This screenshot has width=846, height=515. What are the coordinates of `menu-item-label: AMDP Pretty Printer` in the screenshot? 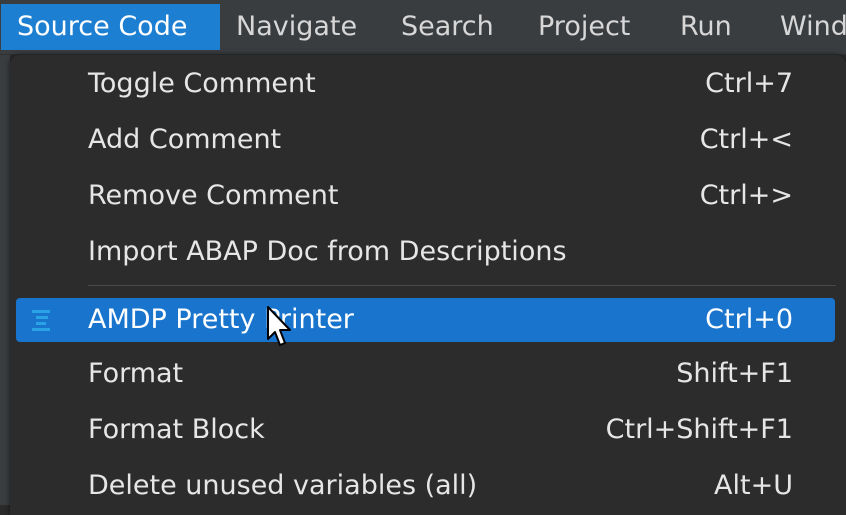 It's located at (221, 319).